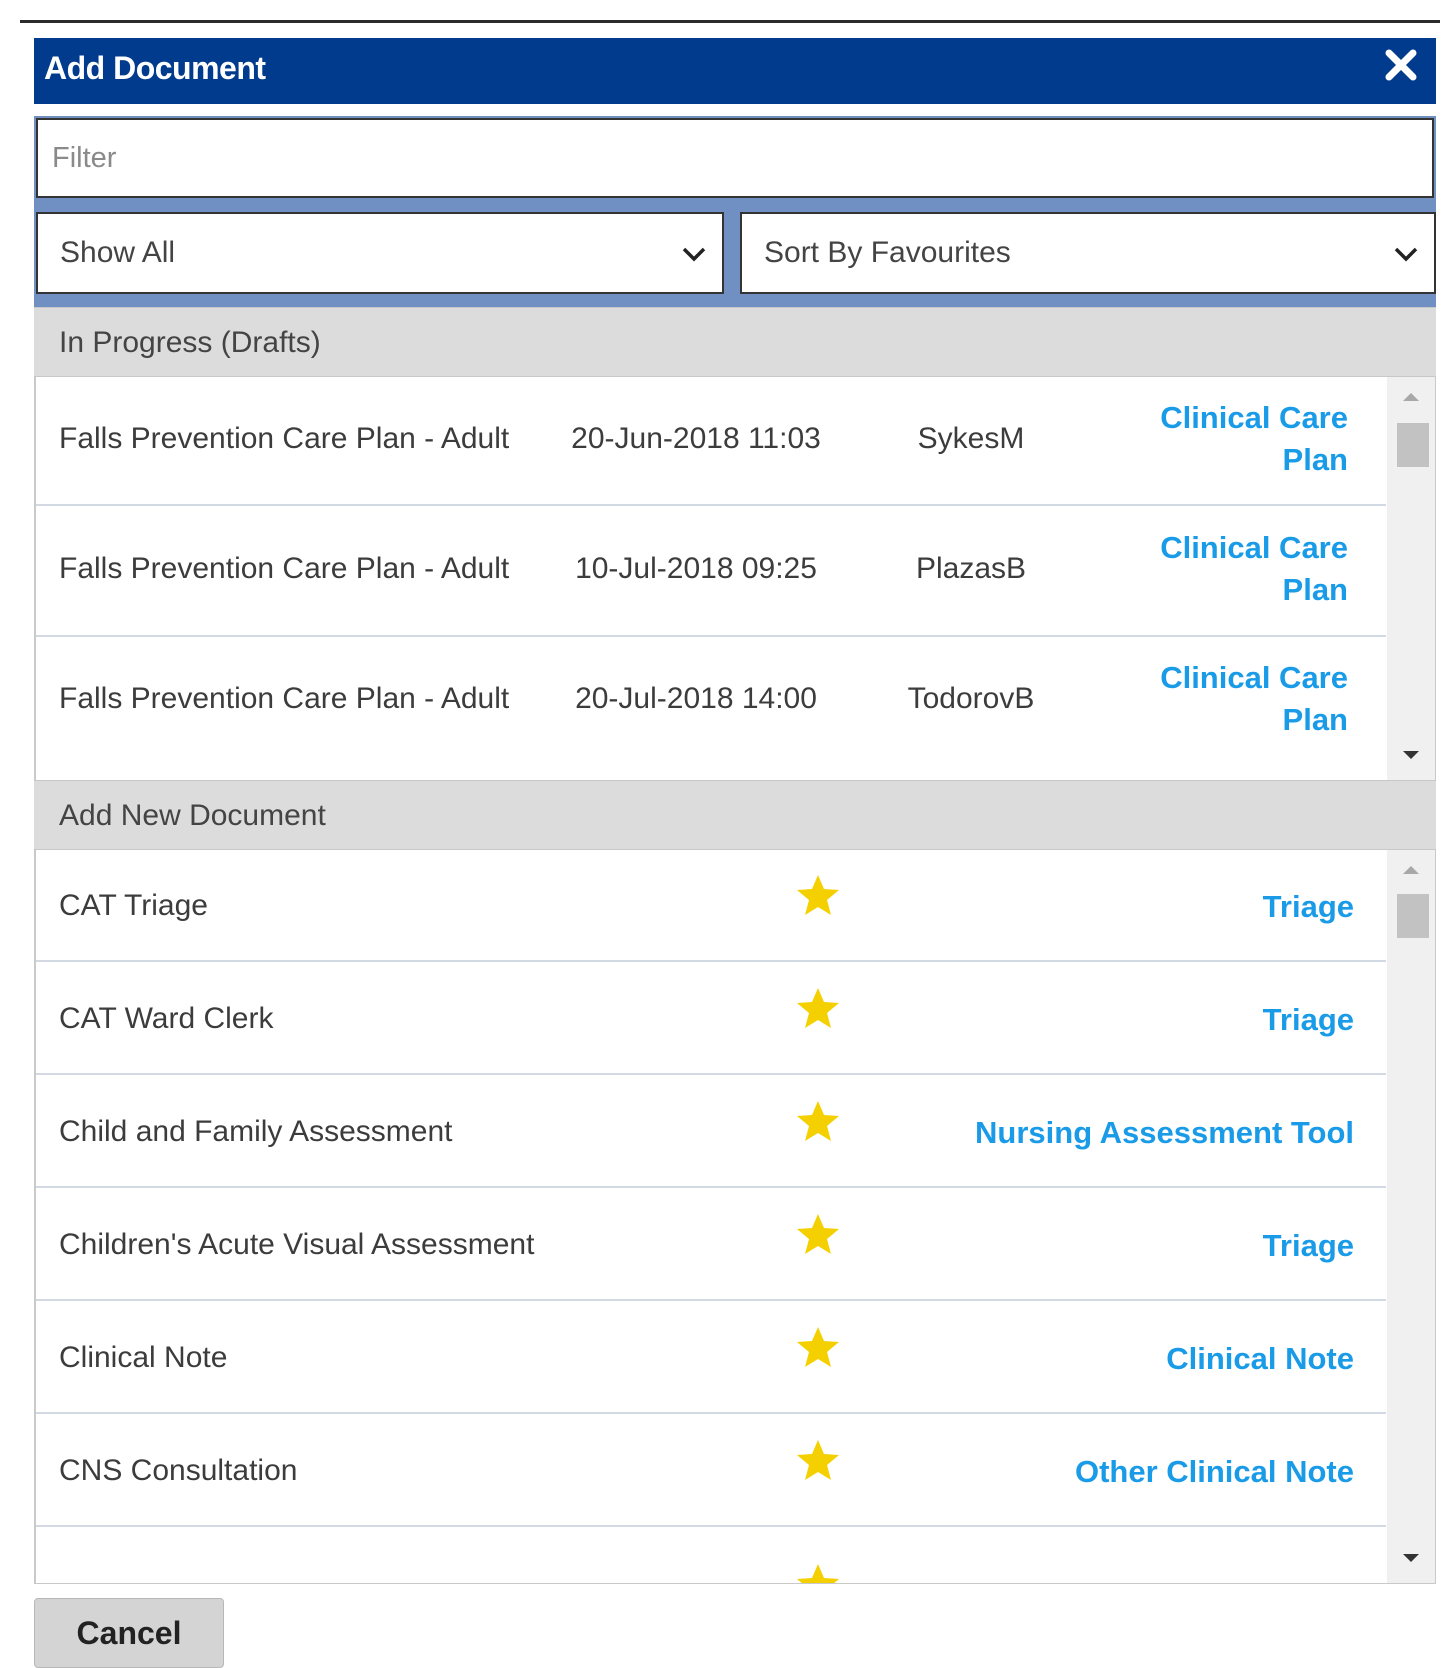 The height and width of the screenshot is (1668, 1452). Describe the element at coordinates (711, 1244) in the screenshot. I see `document-row: Children's Acute Visual Assessment Triage` at that location.